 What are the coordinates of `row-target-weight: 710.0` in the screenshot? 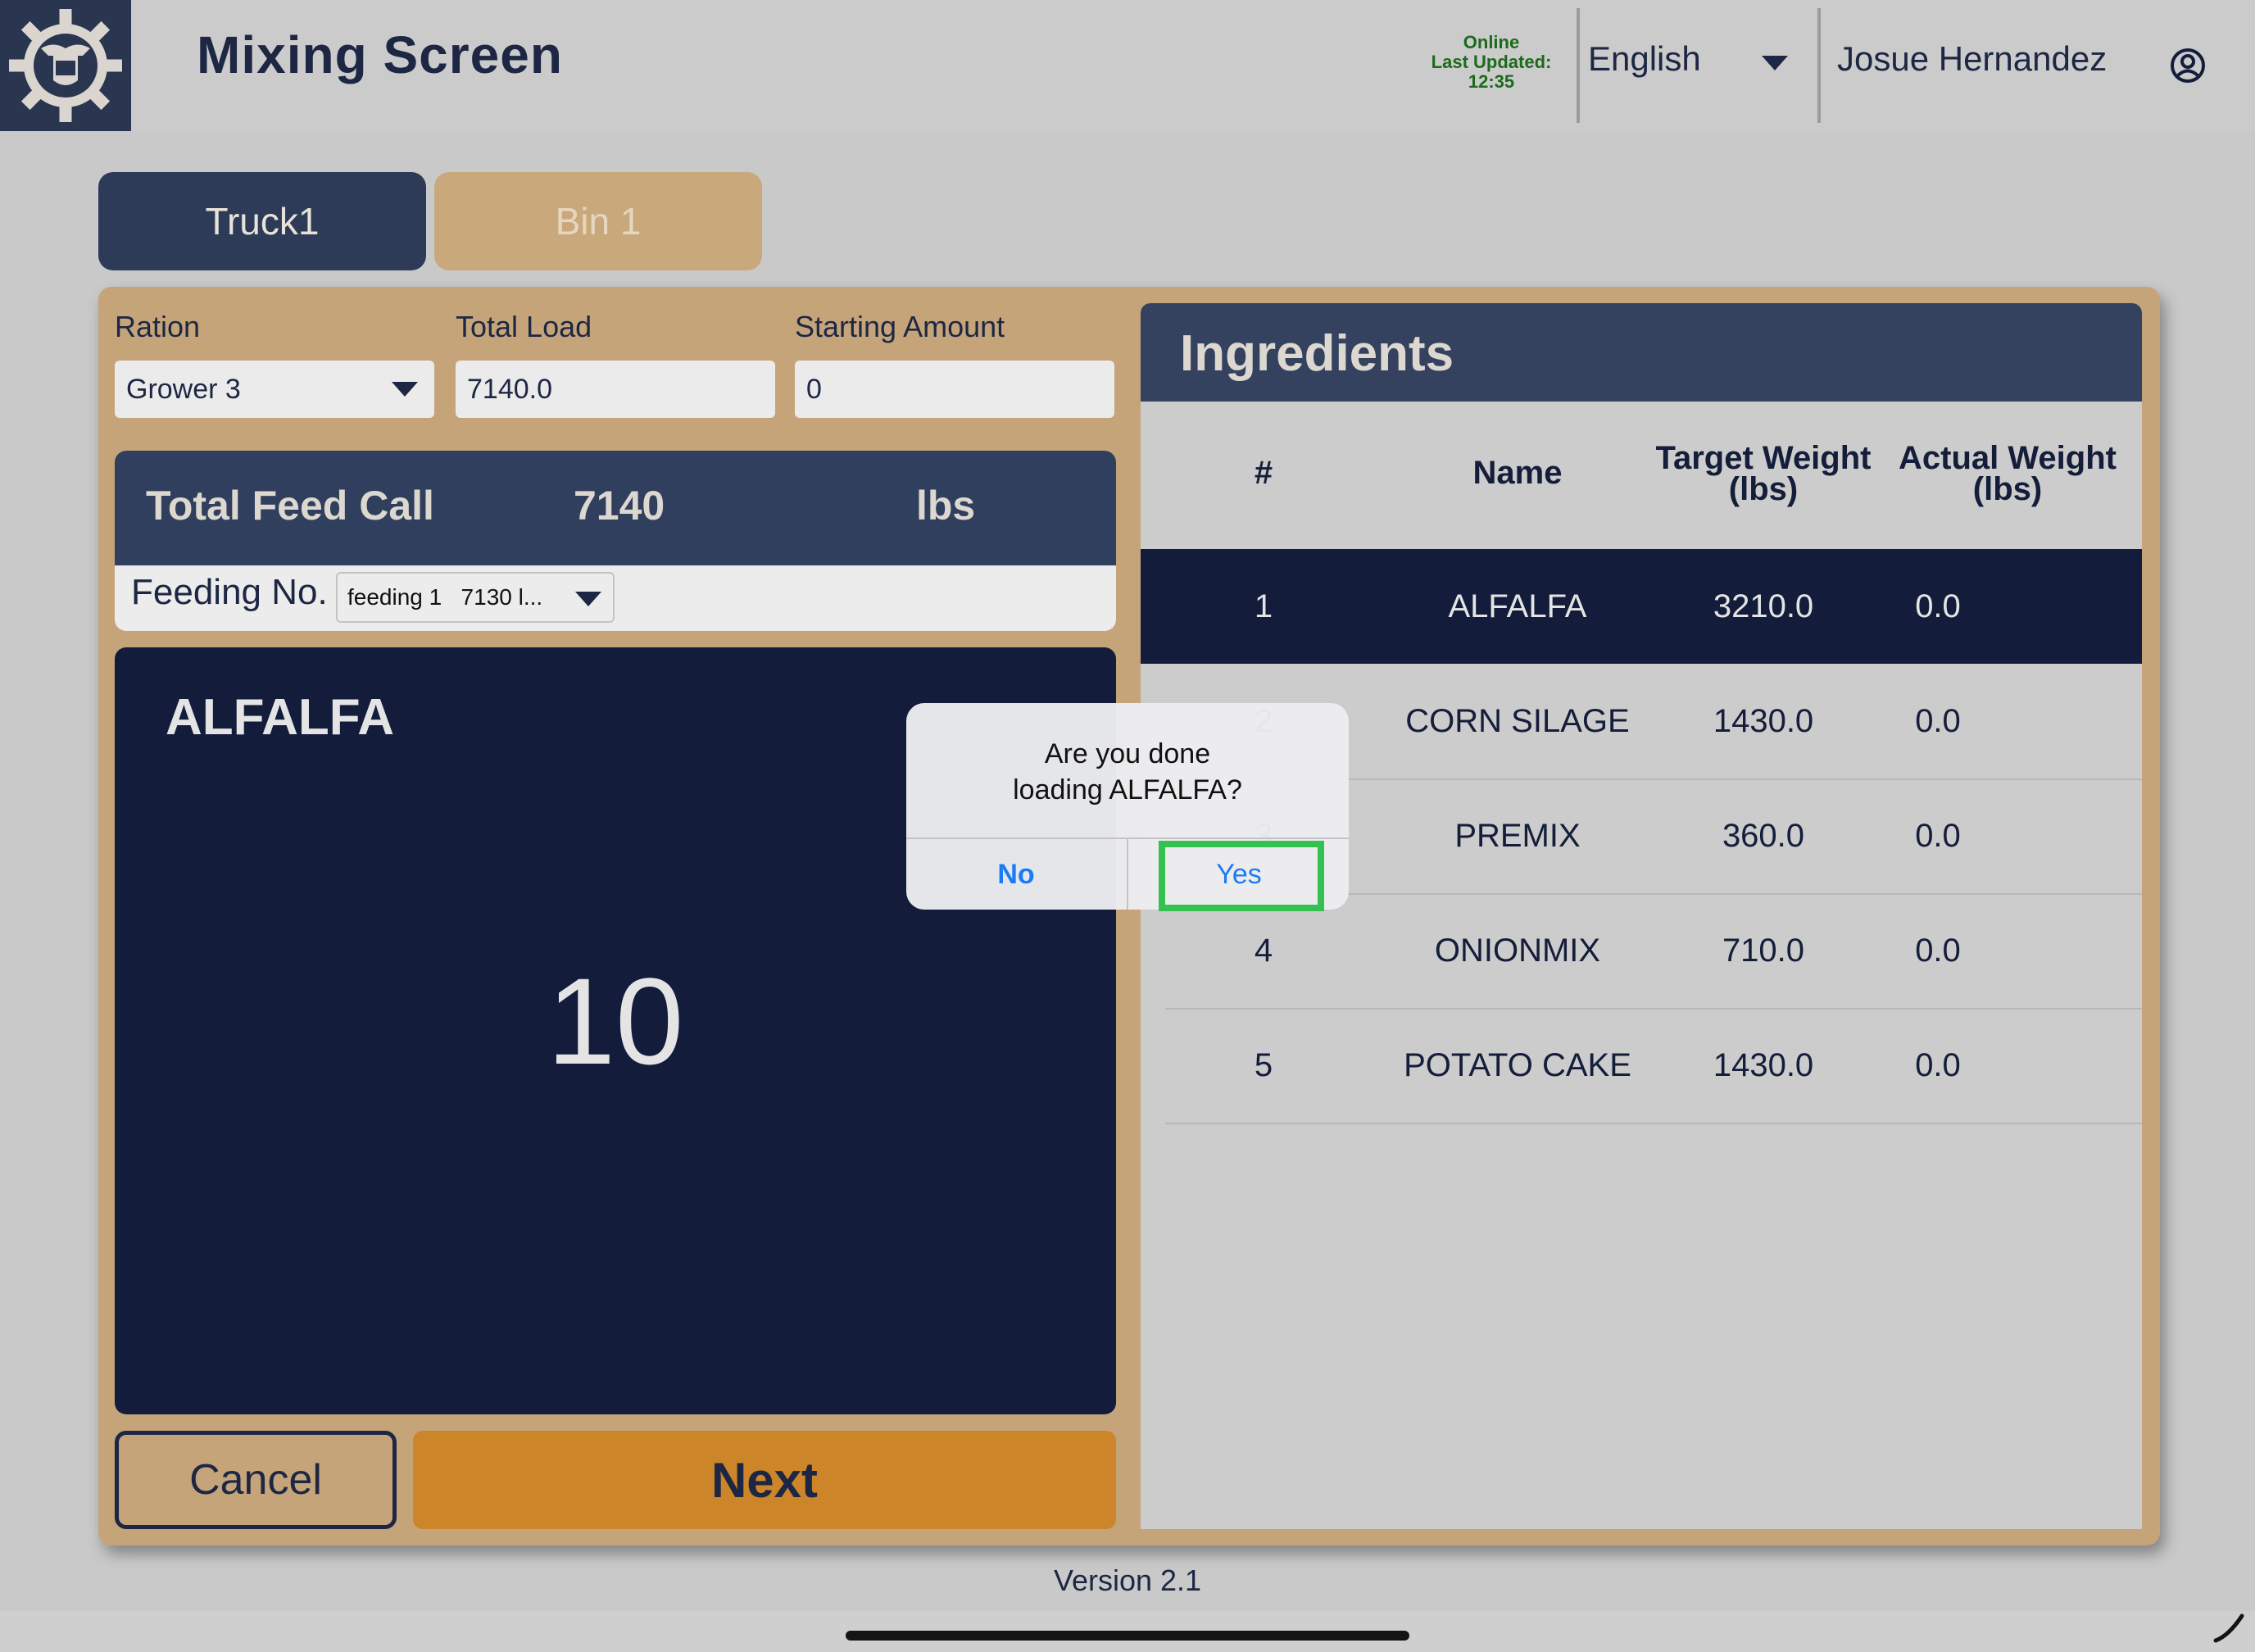 It's located at (1764, 951).